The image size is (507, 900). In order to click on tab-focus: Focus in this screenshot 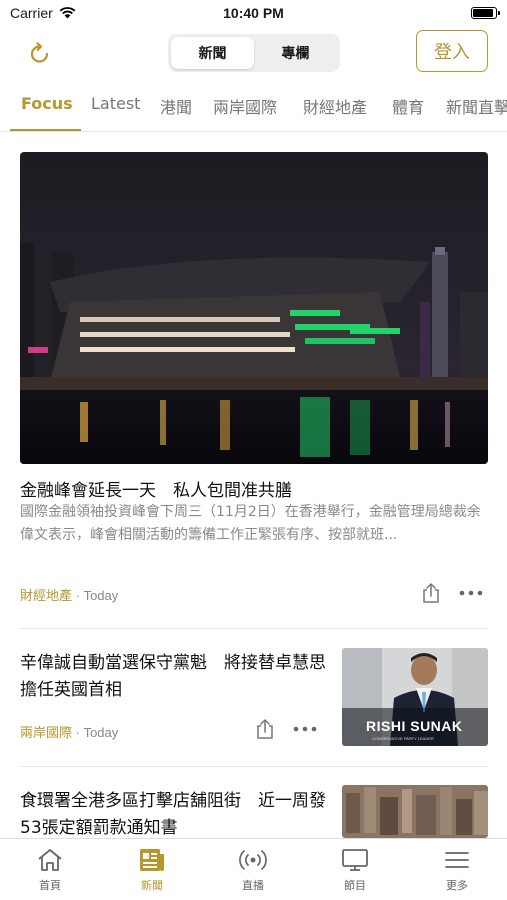, I will do `click(47, 103)`.